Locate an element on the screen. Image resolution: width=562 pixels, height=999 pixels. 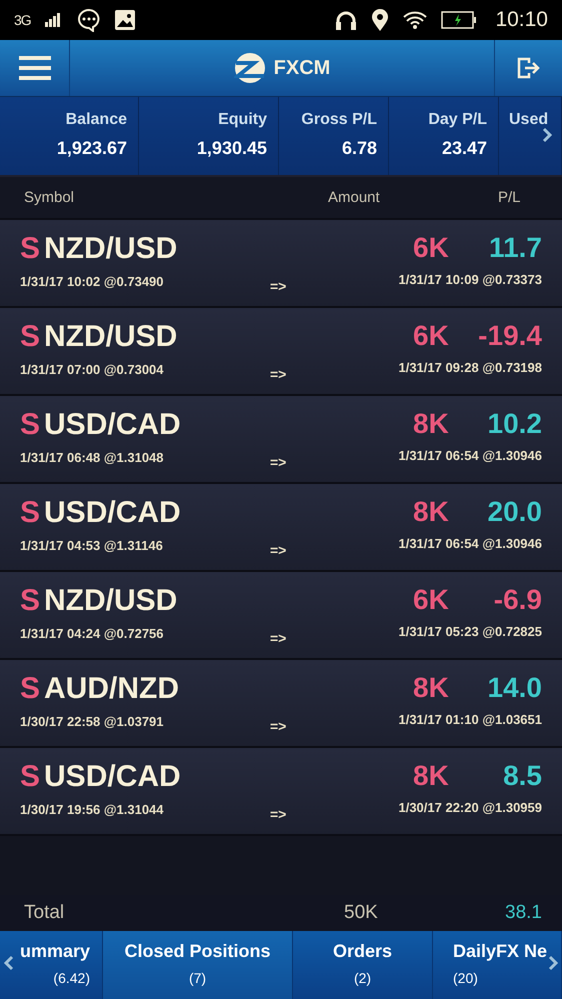
open-time-price: 1/31/17 10:02 @0.73490 is located at coordinates (92, 281).